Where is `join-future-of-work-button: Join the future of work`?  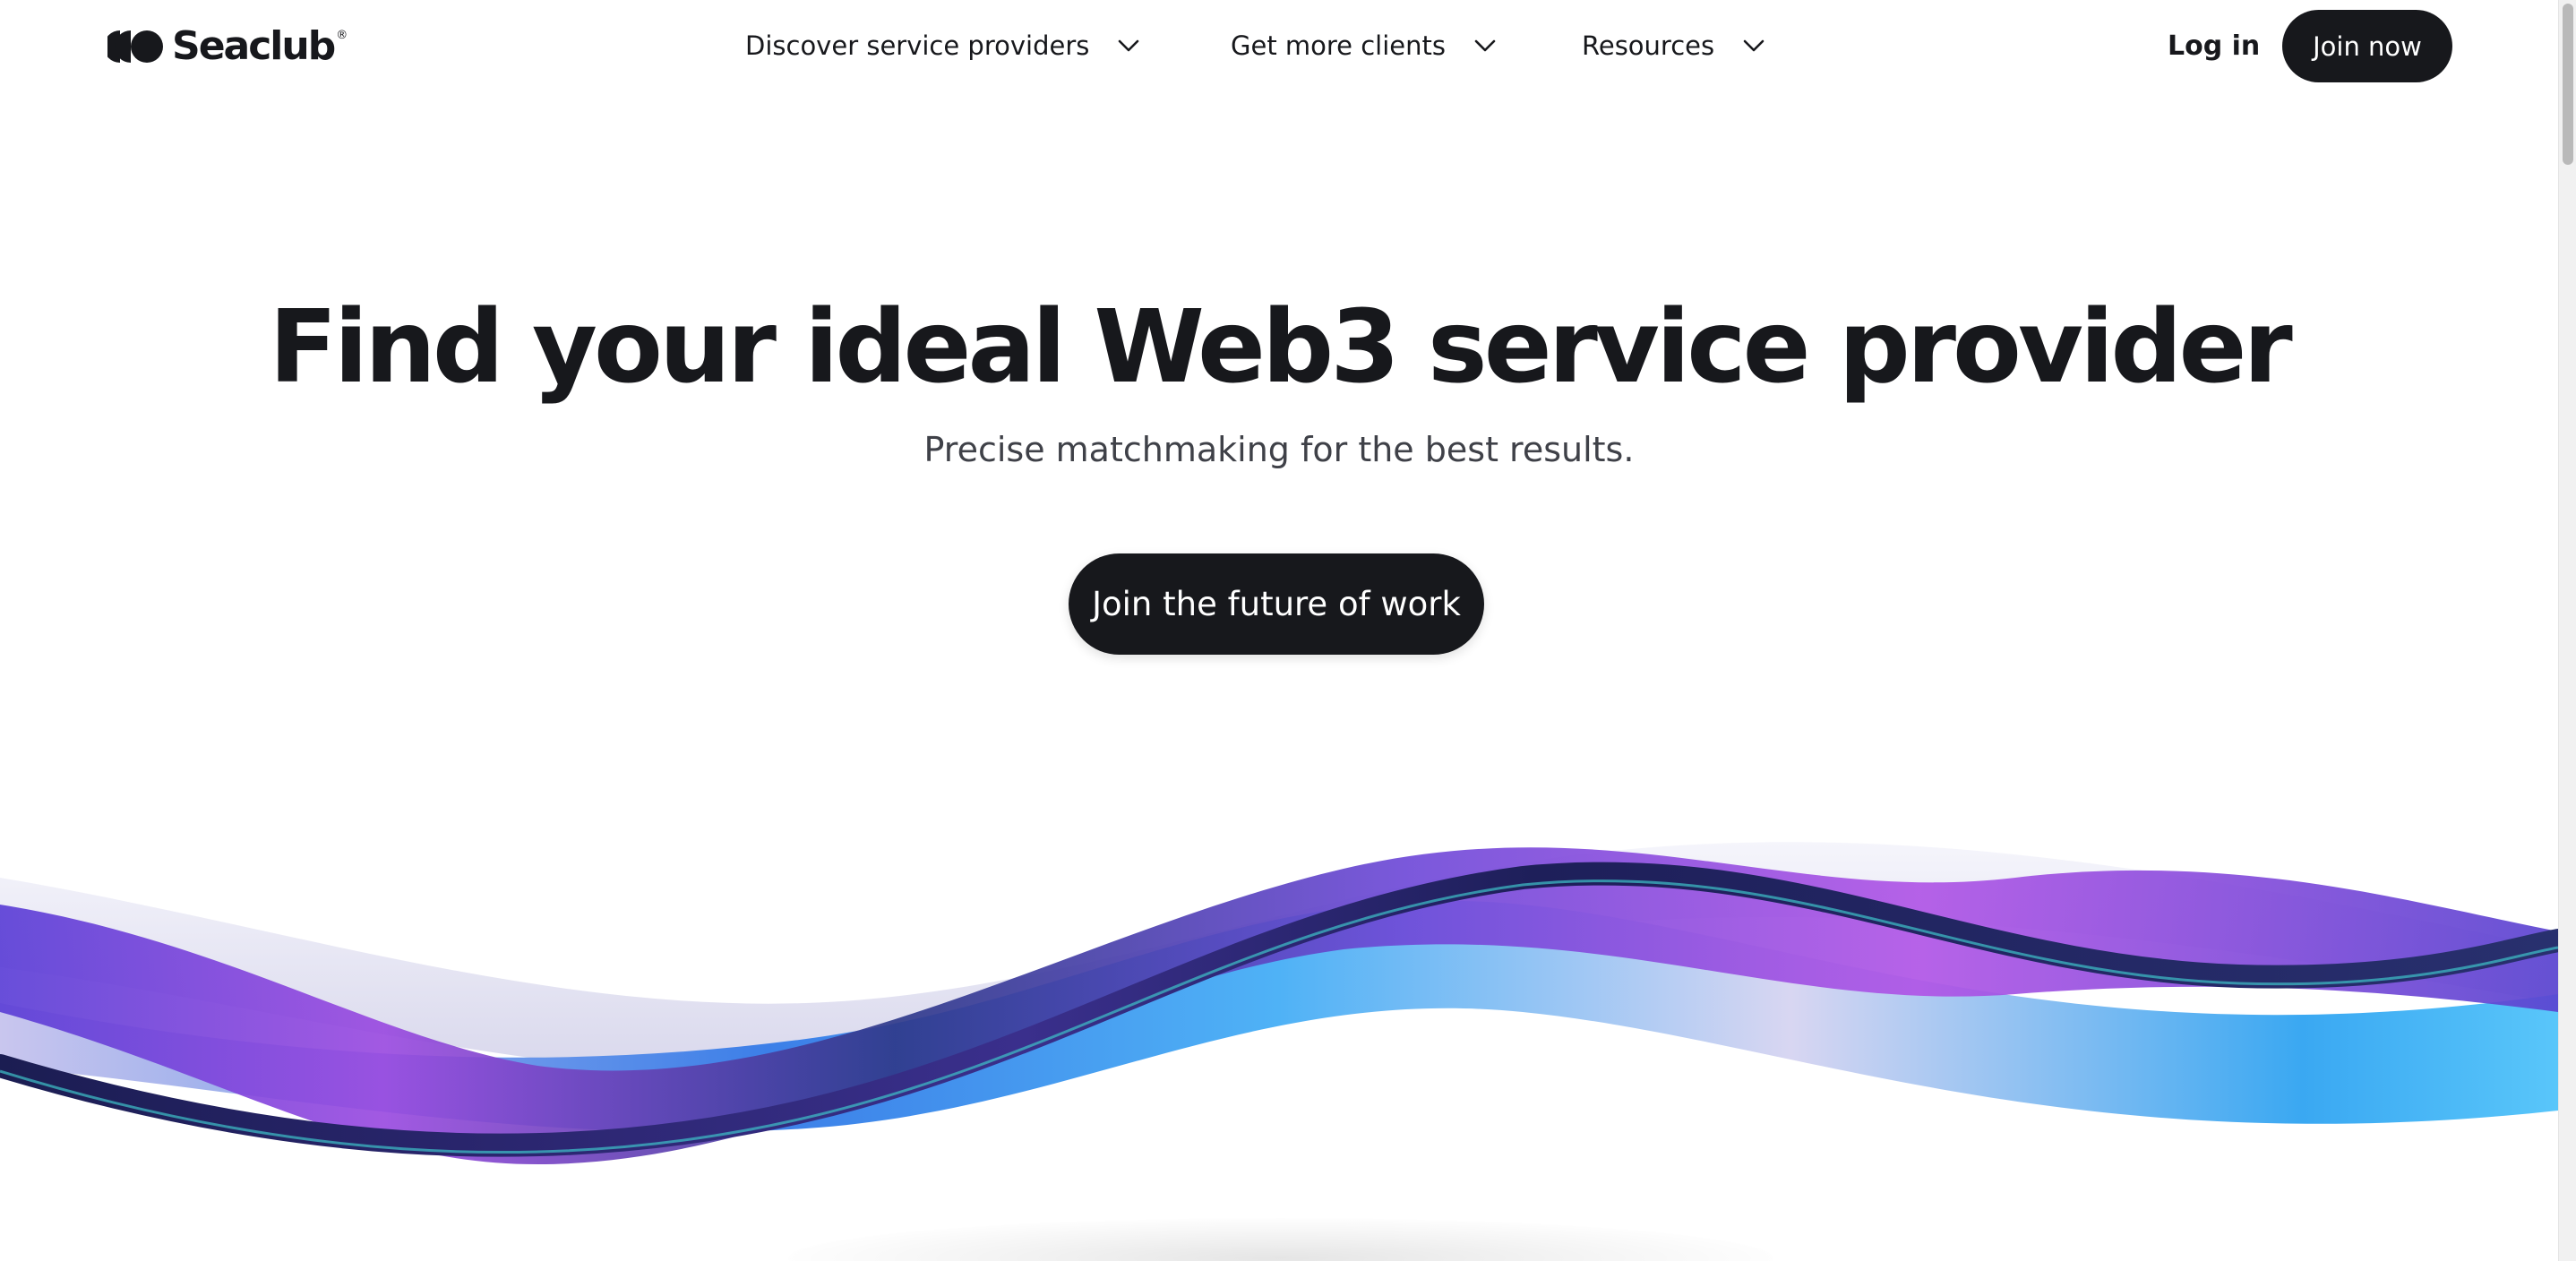
join-future-of-work-button: Join the future of work is located at coordinates (1276, 604).